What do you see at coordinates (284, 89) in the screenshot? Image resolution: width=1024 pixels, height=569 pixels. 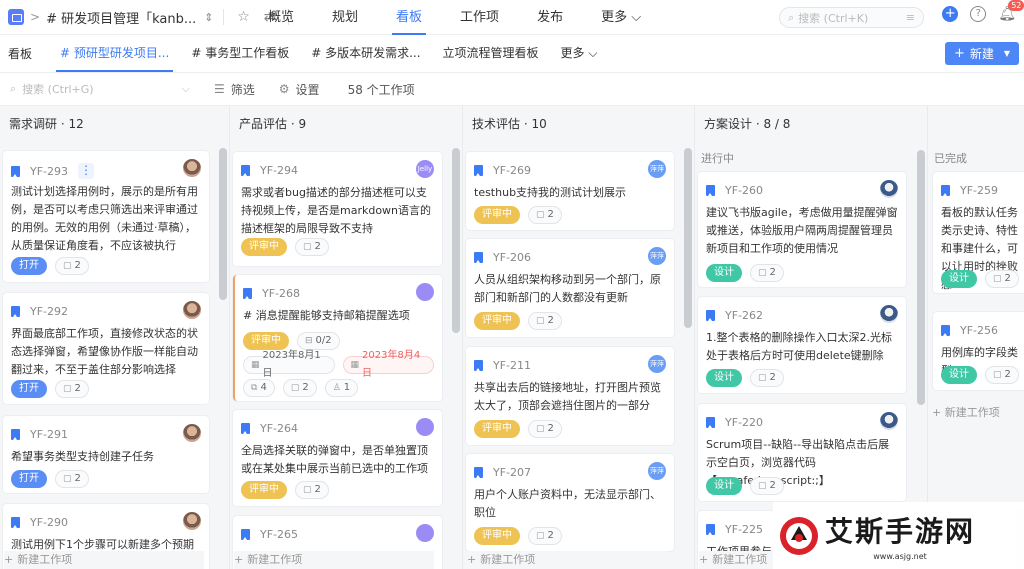 I see `settings-icon: ⚙` at bounding box center [284, 89].